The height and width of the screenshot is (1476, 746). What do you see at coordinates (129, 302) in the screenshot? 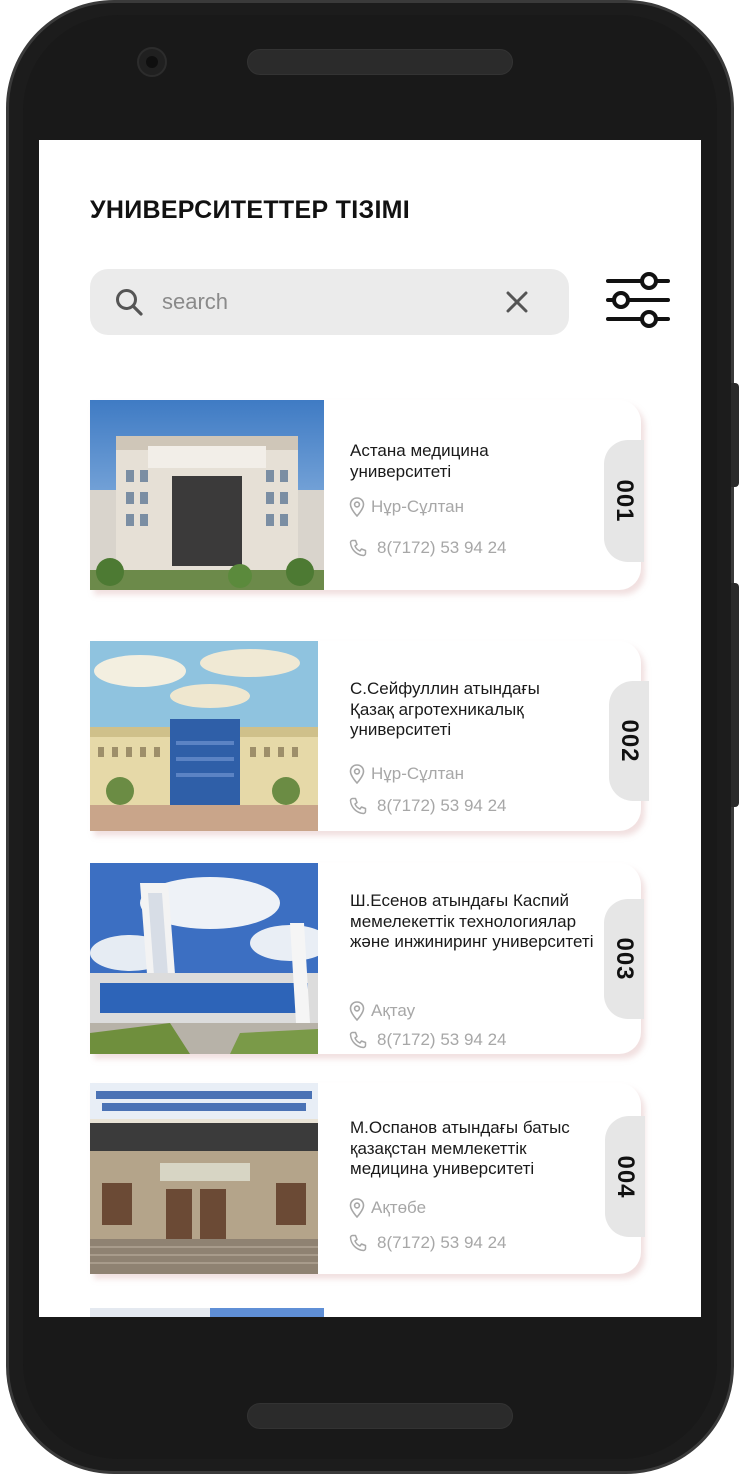
I see `search-icon` at bounding box center [129, 302].